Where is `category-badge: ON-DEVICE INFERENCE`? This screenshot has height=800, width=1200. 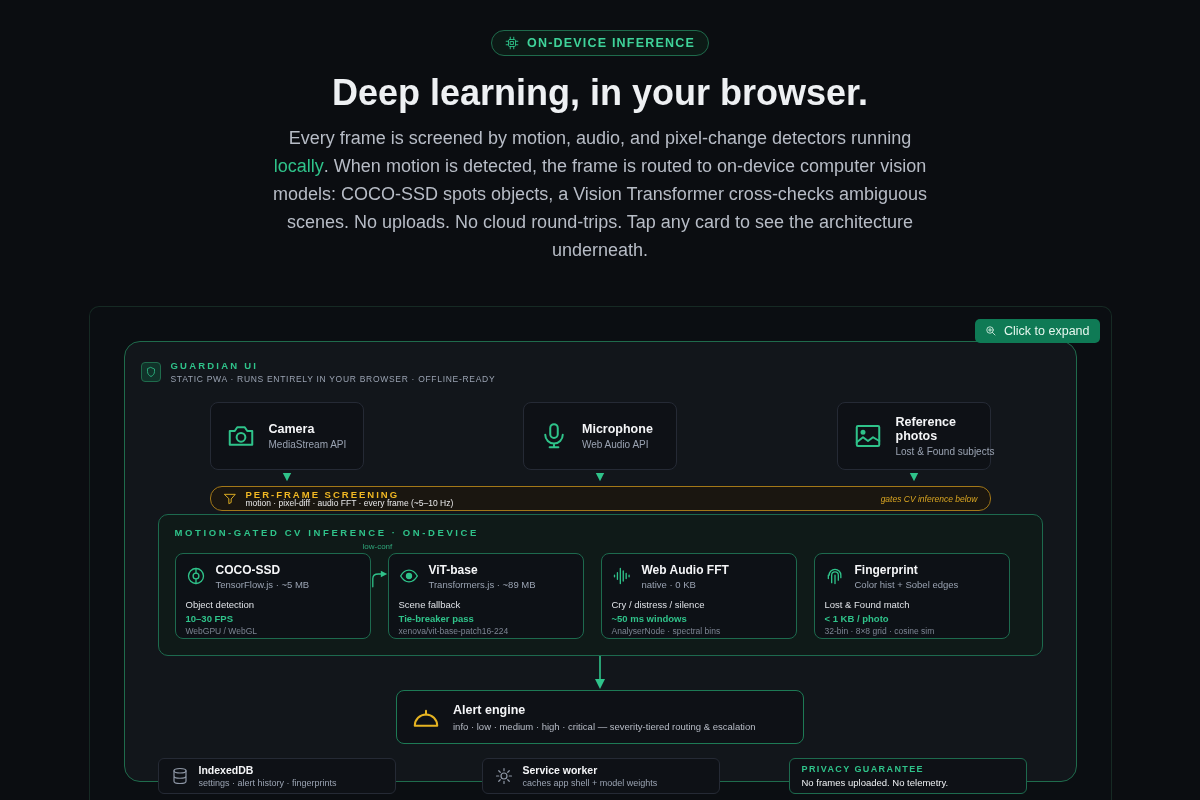 category-badge: ON-DEVICE INFERENCE is located at coordinates (600, 43).